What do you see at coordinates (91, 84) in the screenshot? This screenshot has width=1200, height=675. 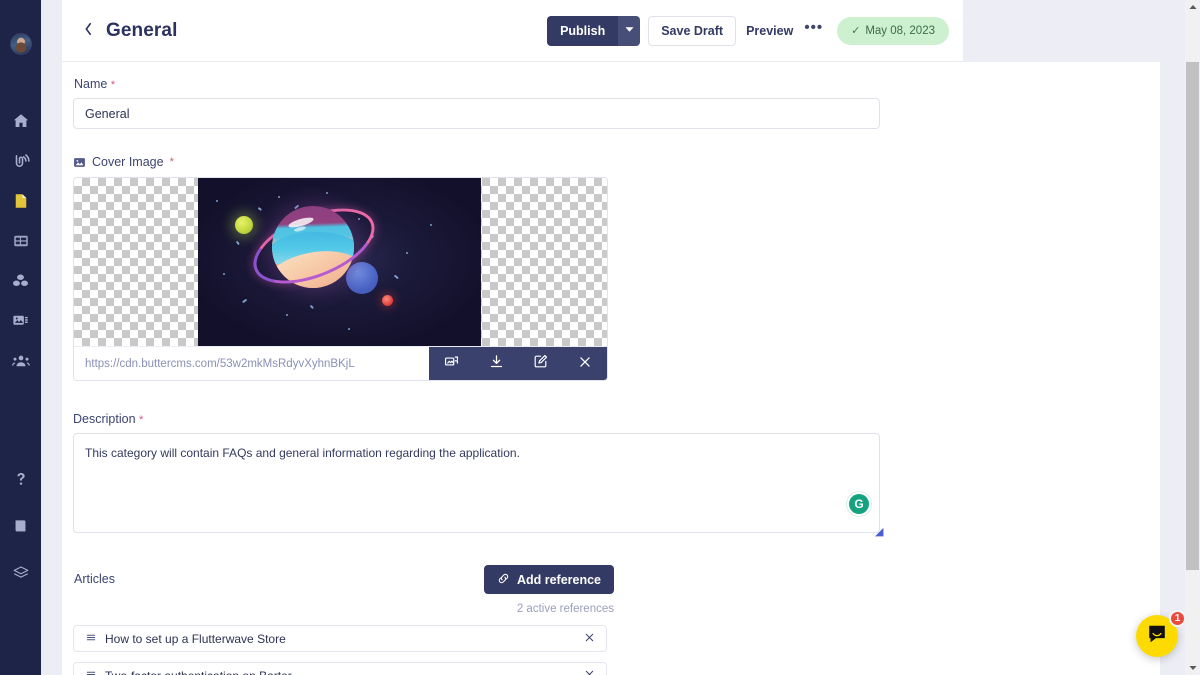 I see `name-label-text: Name` at bounding box center [91, 84].